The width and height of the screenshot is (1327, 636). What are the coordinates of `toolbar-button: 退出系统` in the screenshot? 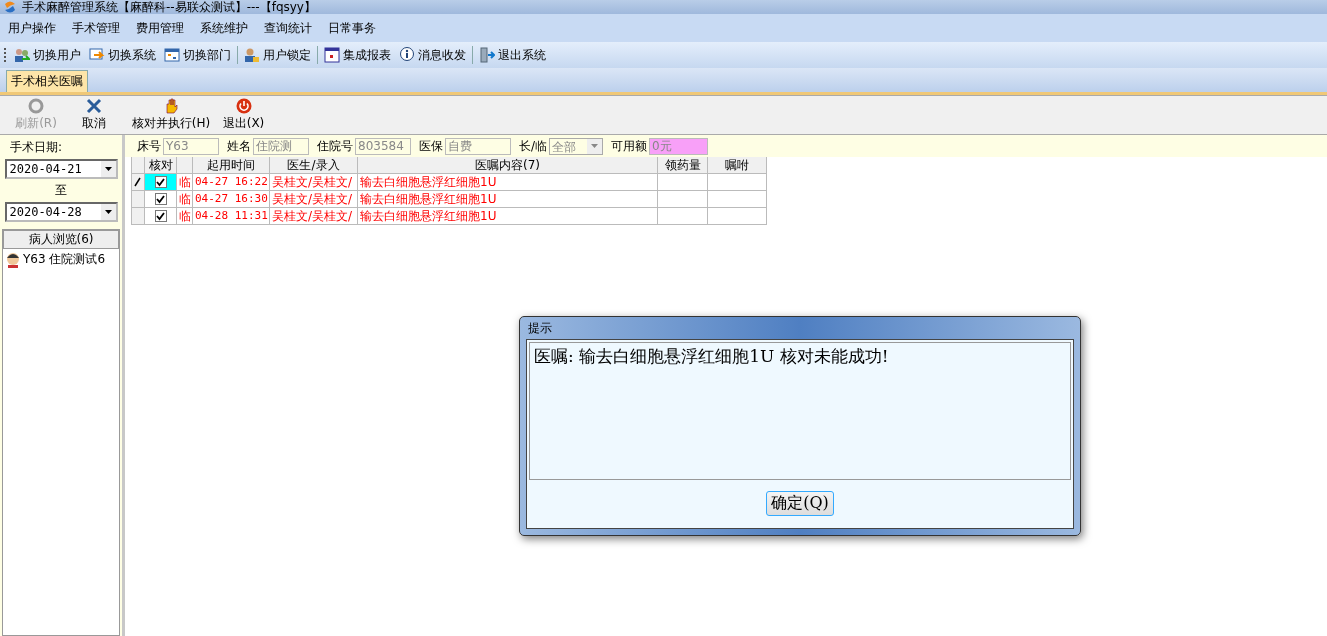 It's located at (512, 55).